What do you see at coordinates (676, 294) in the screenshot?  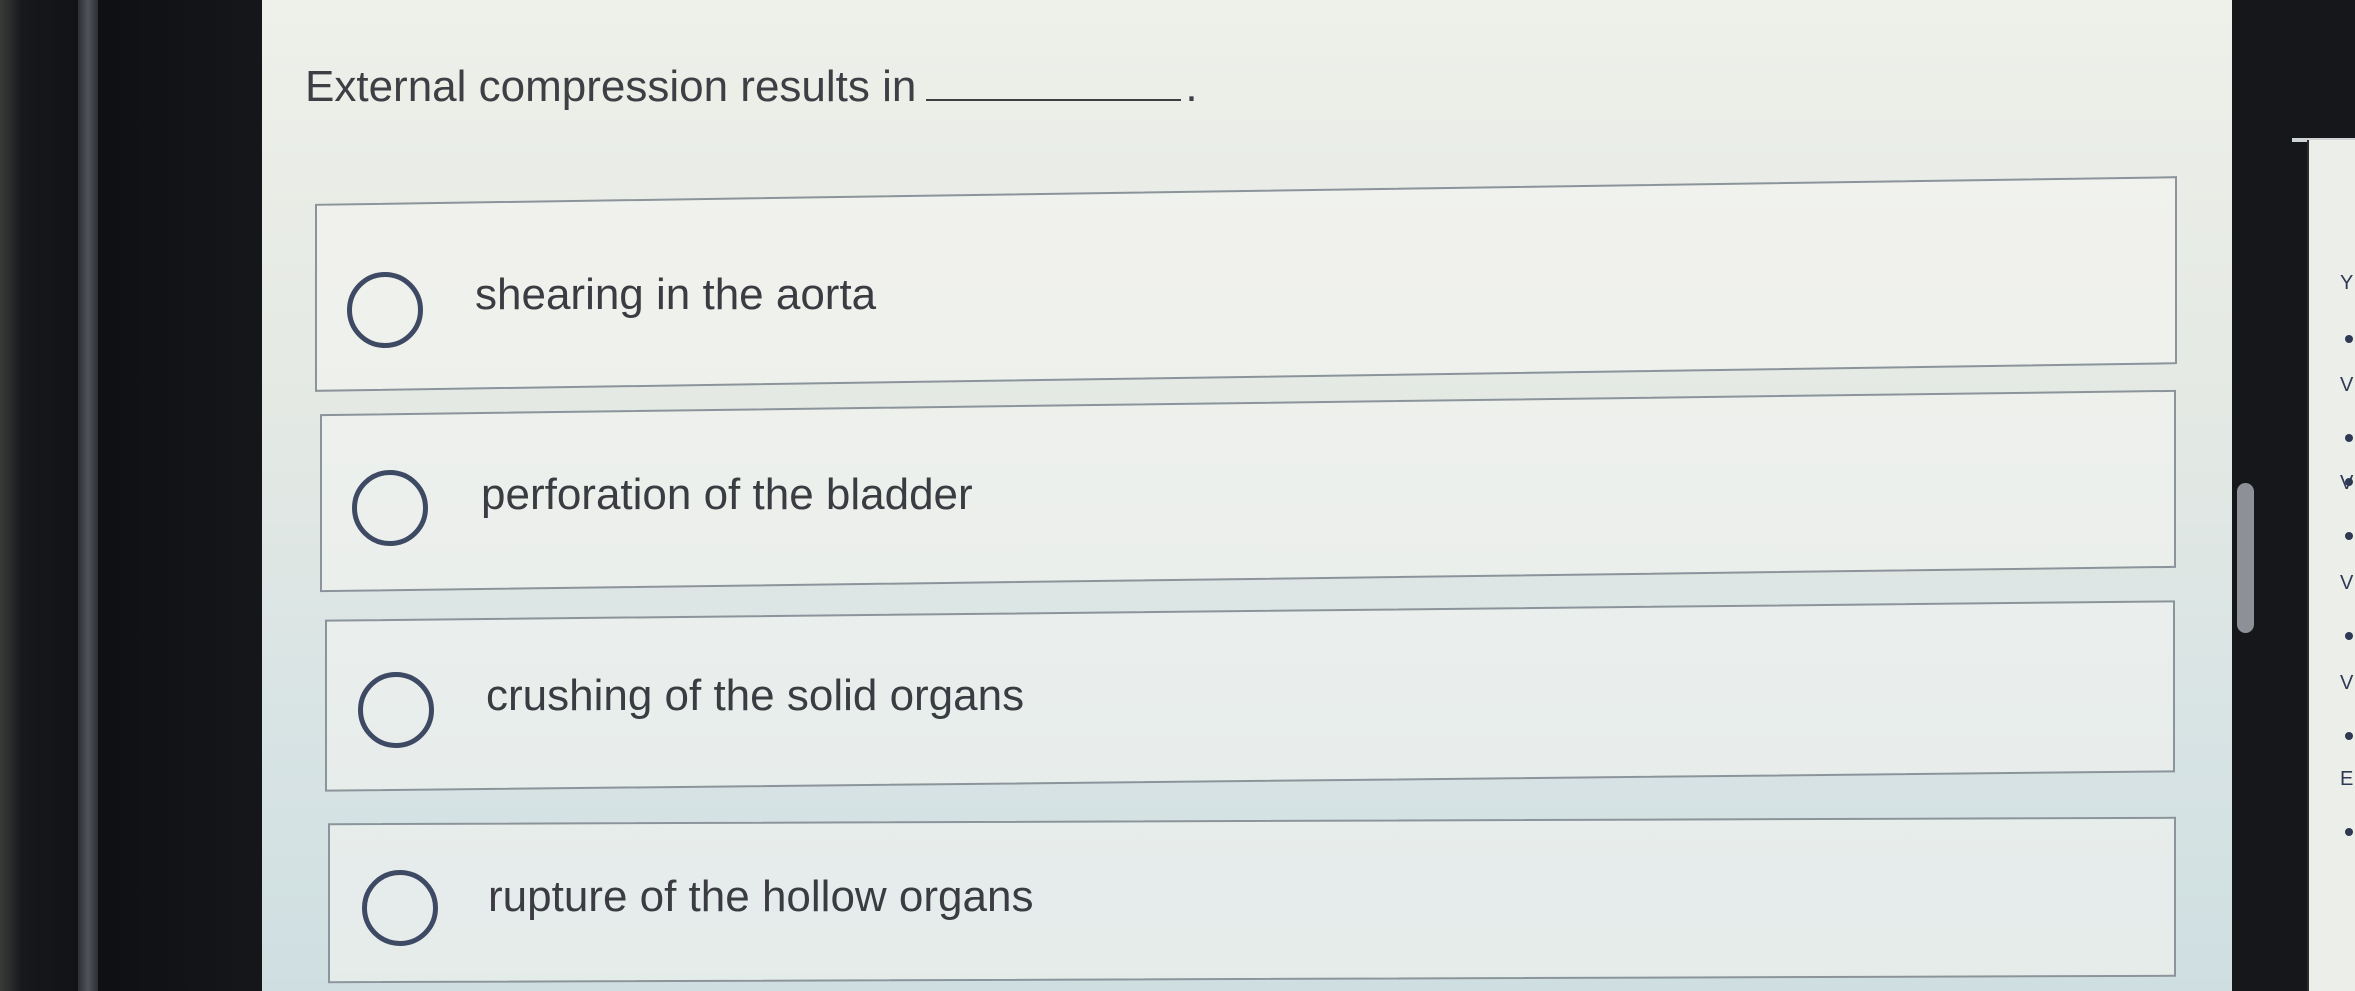 I see `answer-option-1-label: shearing in the aorta` at bounding box center [676, 294].